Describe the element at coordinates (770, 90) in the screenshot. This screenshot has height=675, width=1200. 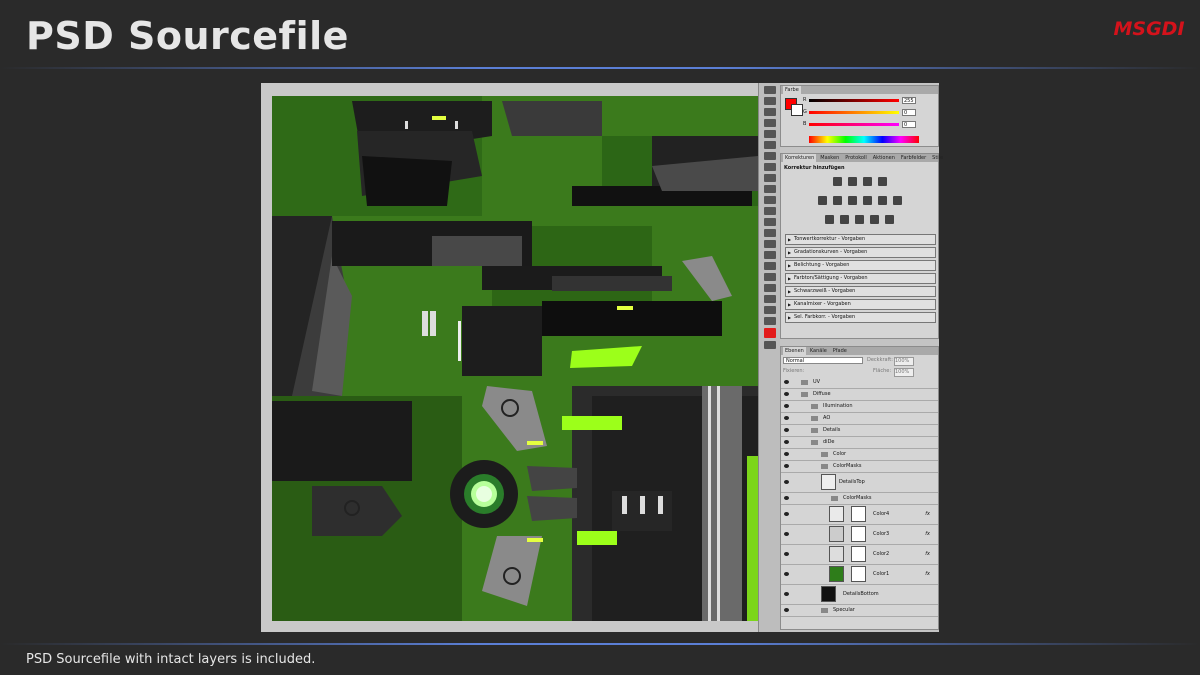
I see `move-tool-icon` at that location.